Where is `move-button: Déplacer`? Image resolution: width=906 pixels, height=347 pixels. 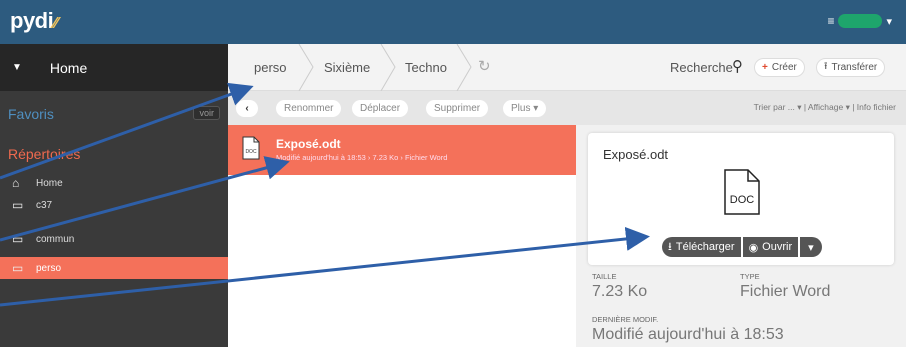
move-button: Déplacer is located at coordinates (380, 108).